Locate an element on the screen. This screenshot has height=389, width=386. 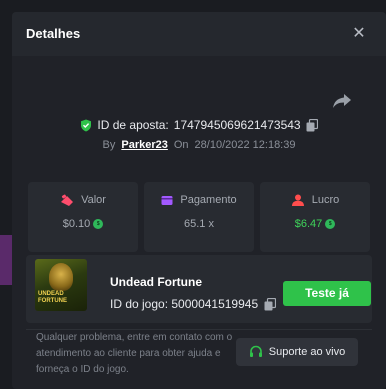
game-thumbnail-logo: UNDEAD FORTUNE is located at coordinates (52, 297).